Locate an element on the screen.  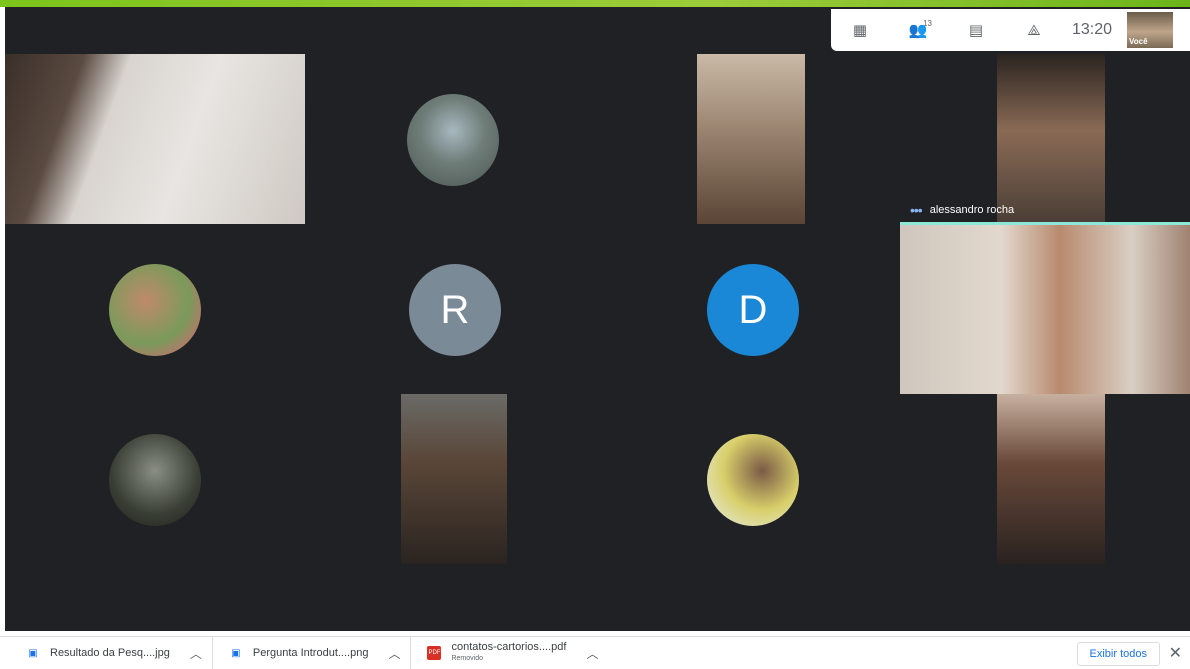
activities-button: ⟁ is located at coordinates (1034, 30).